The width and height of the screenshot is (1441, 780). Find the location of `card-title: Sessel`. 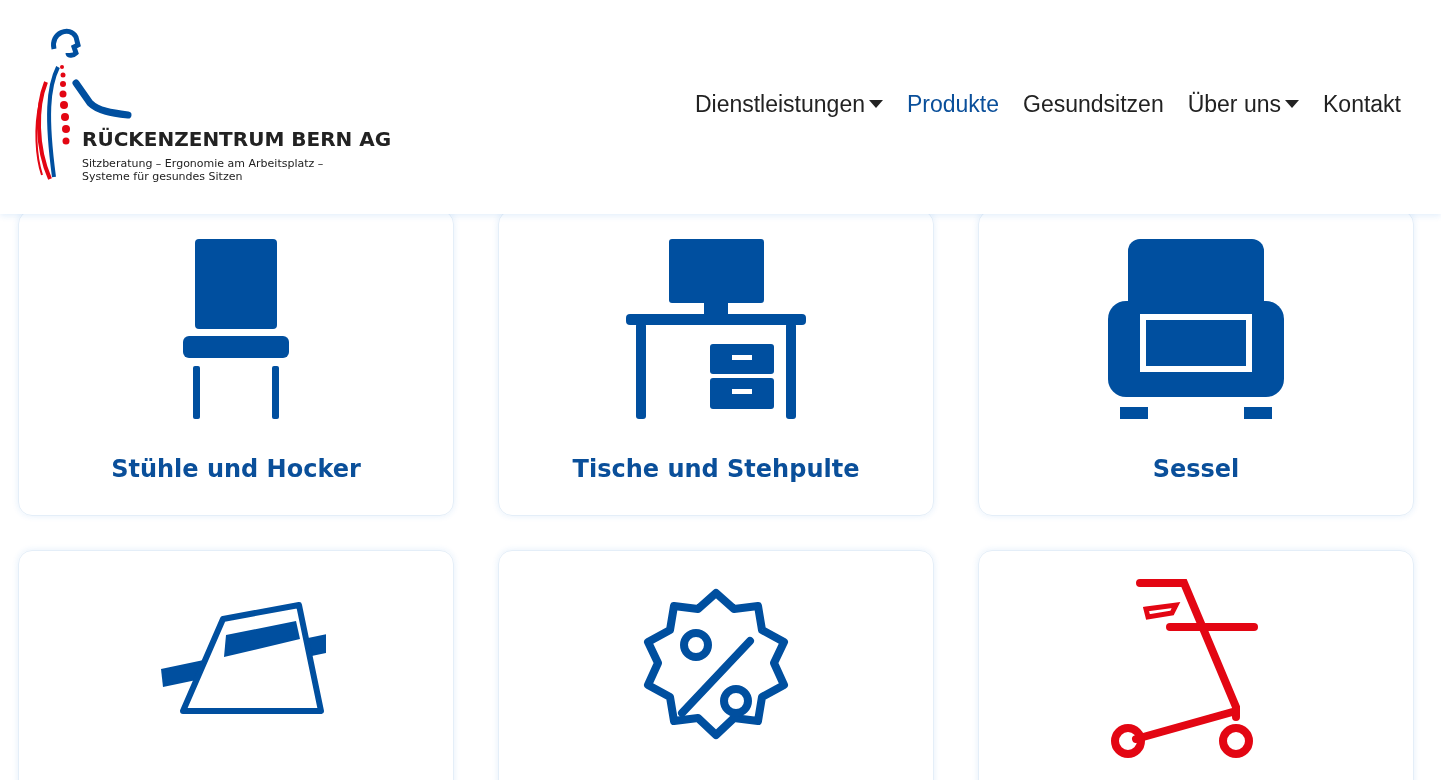

card-title: Sessel is located at coordinates (1196, 469).